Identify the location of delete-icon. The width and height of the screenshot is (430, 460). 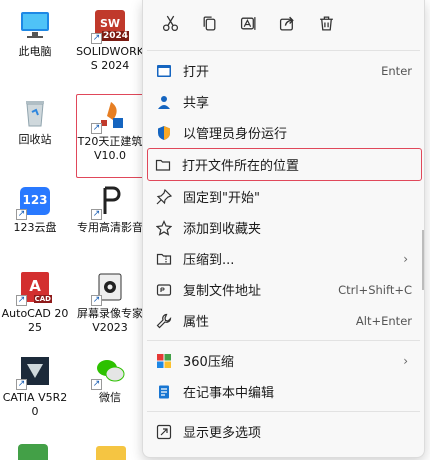
(326, 23).